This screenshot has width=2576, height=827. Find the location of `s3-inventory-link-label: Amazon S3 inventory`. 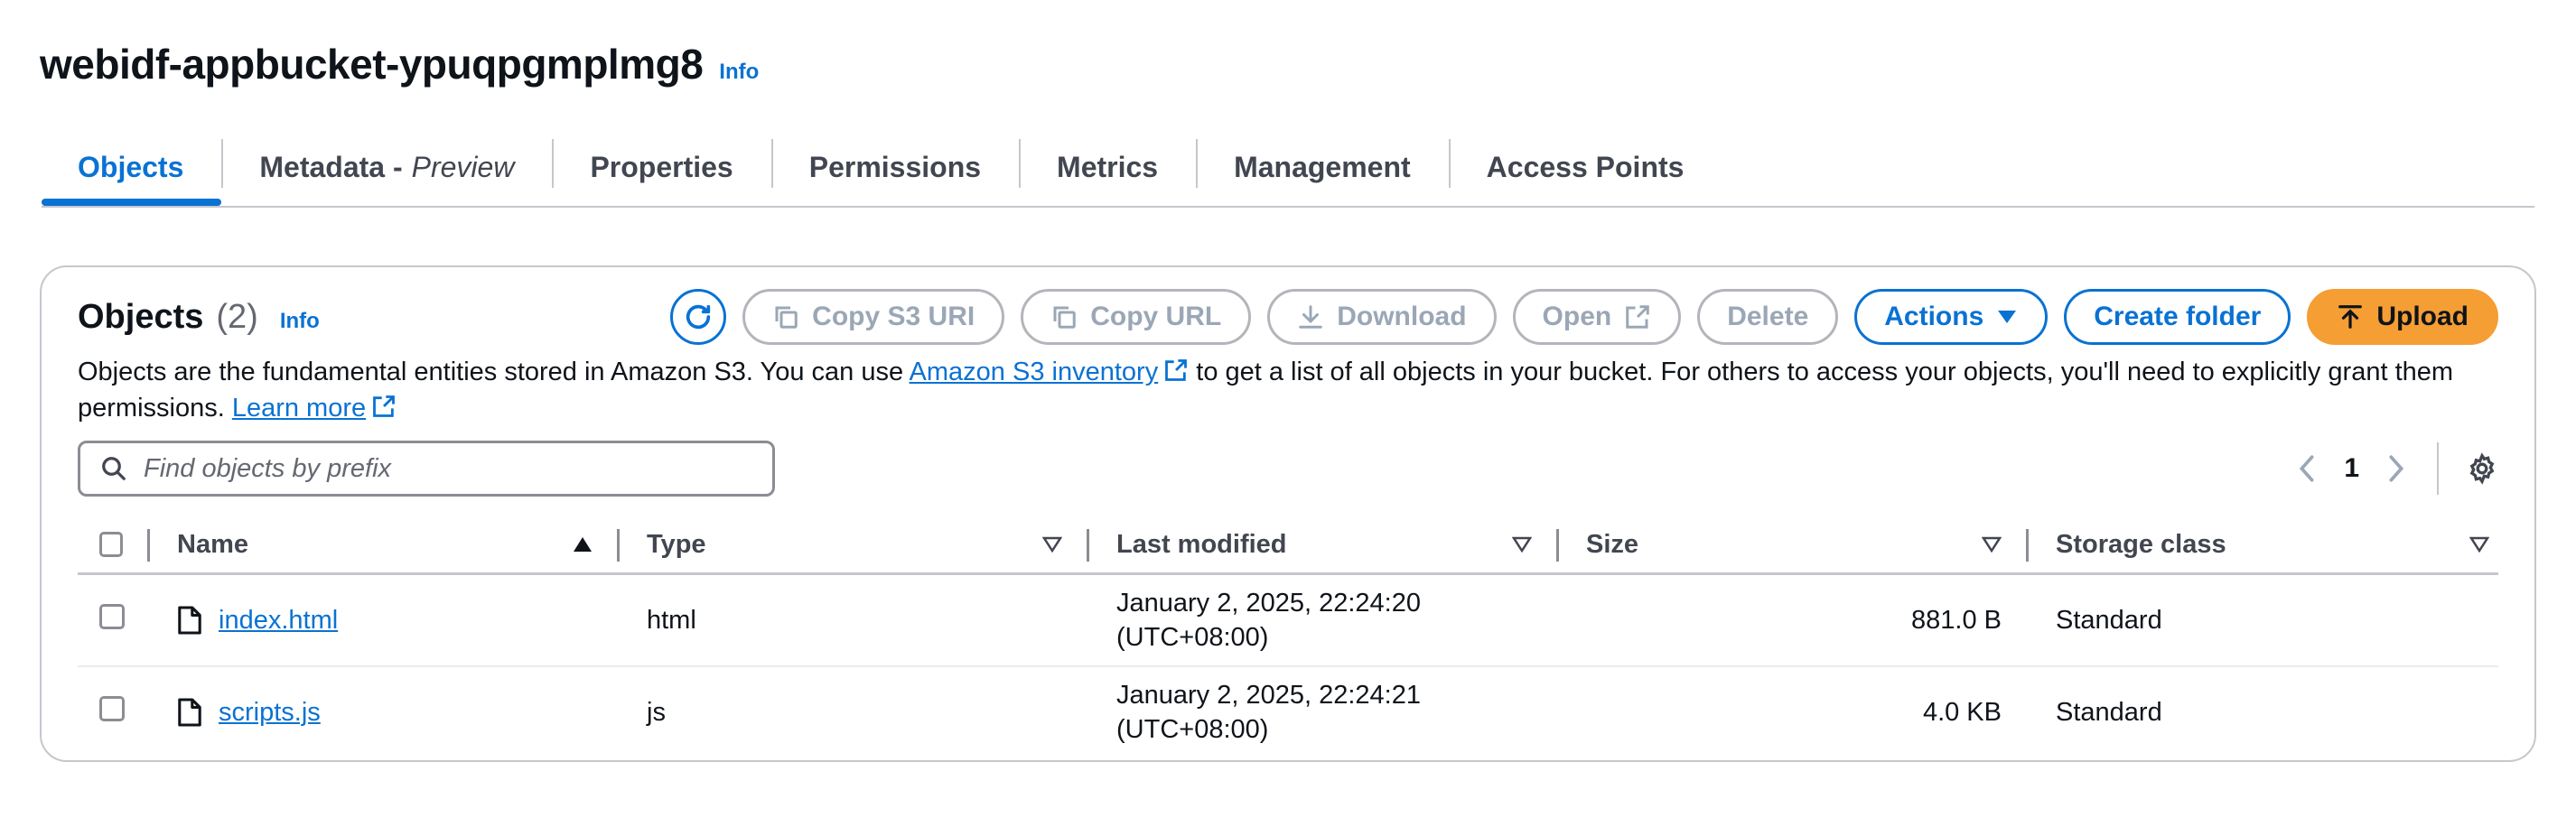

s3-inventory-link-label: Amazon S3 inventory is located at coordinates (1034, 372).